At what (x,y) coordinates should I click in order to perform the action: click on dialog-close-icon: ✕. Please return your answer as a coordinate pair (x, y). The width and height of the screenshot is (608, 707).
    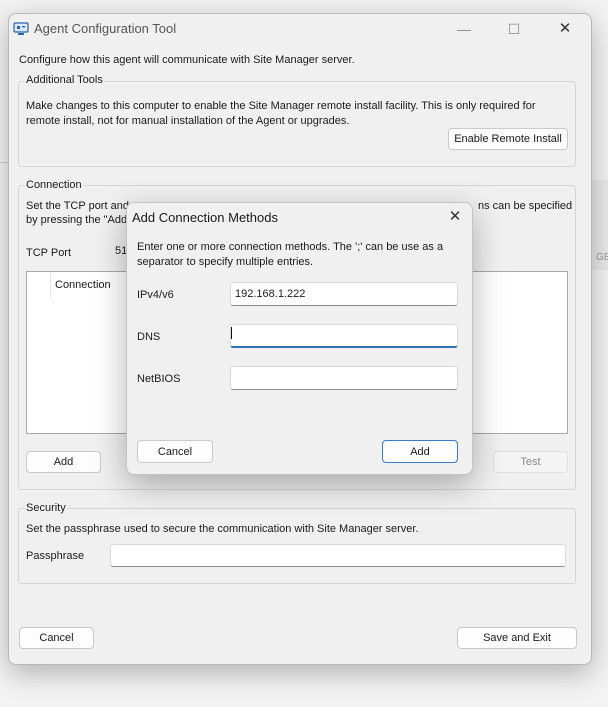
    Looking at the image, I should click on (455, 217).